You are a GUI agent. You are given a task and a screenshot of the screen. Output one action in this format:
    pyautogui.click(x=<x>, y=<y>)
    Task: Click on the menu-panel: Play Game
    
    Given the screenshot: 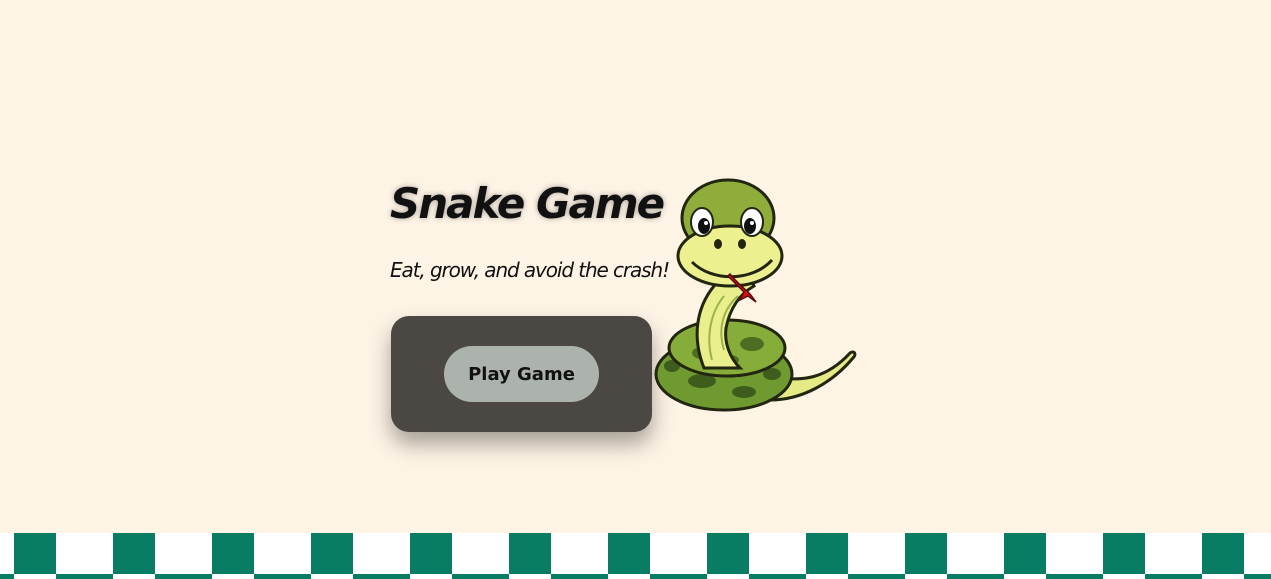 What is the action you would take?
    pyautogui.click(x=521, y=374)
    